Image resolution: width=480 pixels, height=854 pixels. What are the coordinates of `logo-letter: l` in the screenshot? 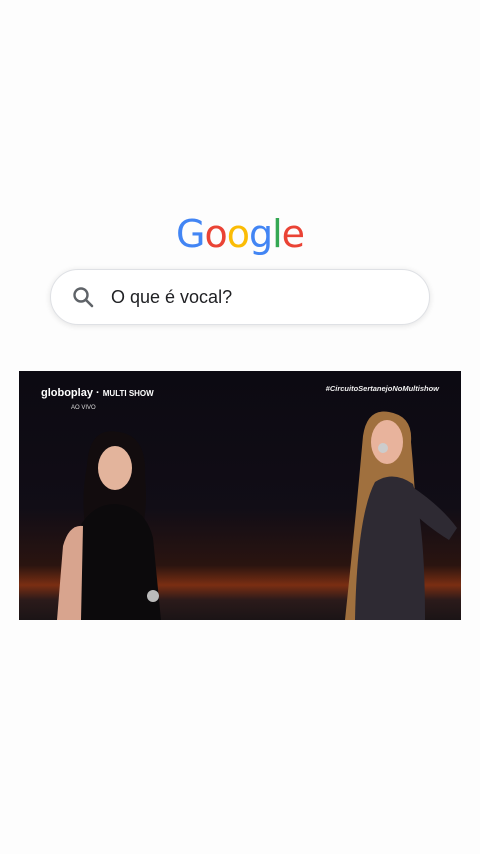 It's located at (277, 234).